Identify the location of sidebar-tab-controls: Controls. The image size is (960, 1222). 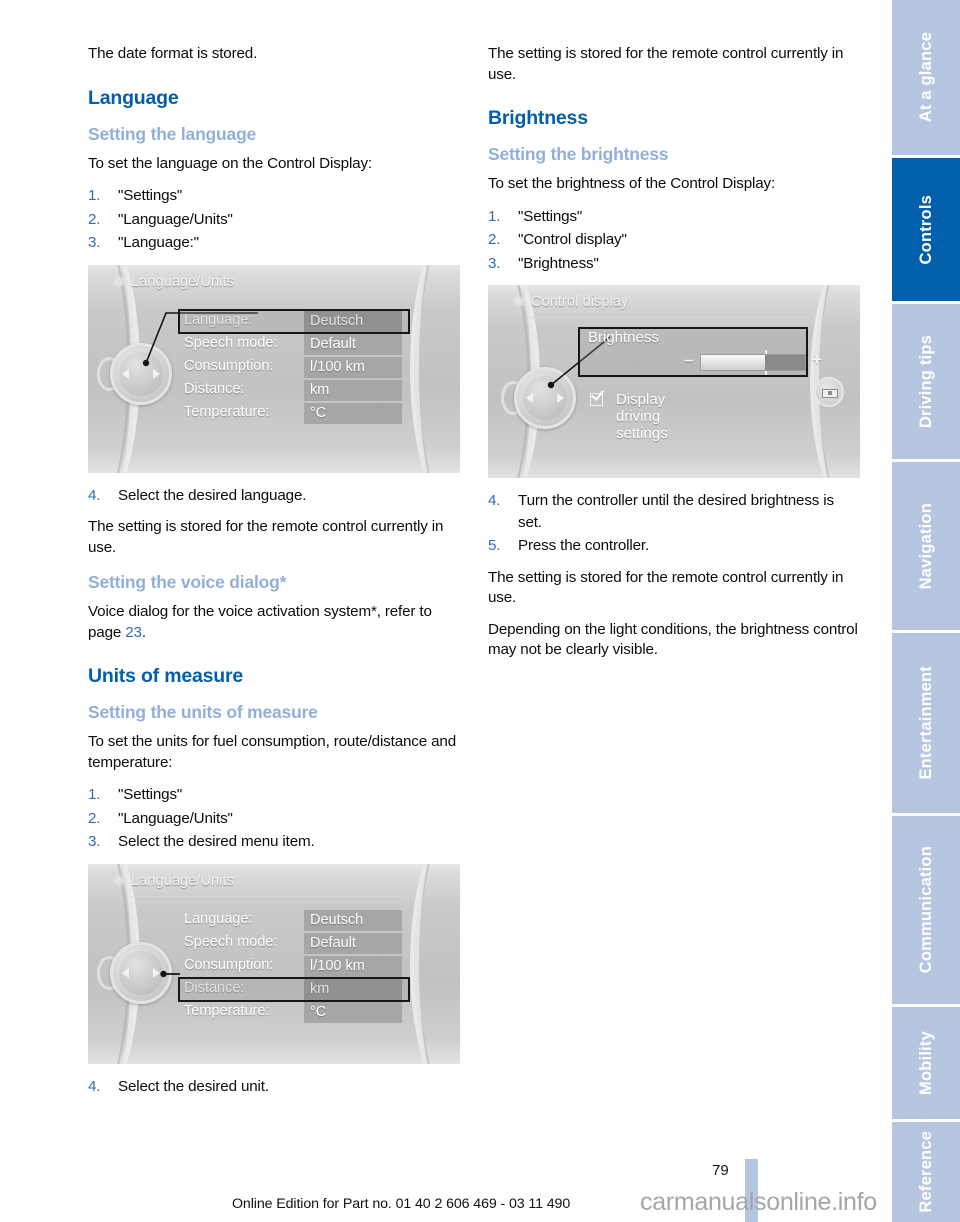
(926, 229).